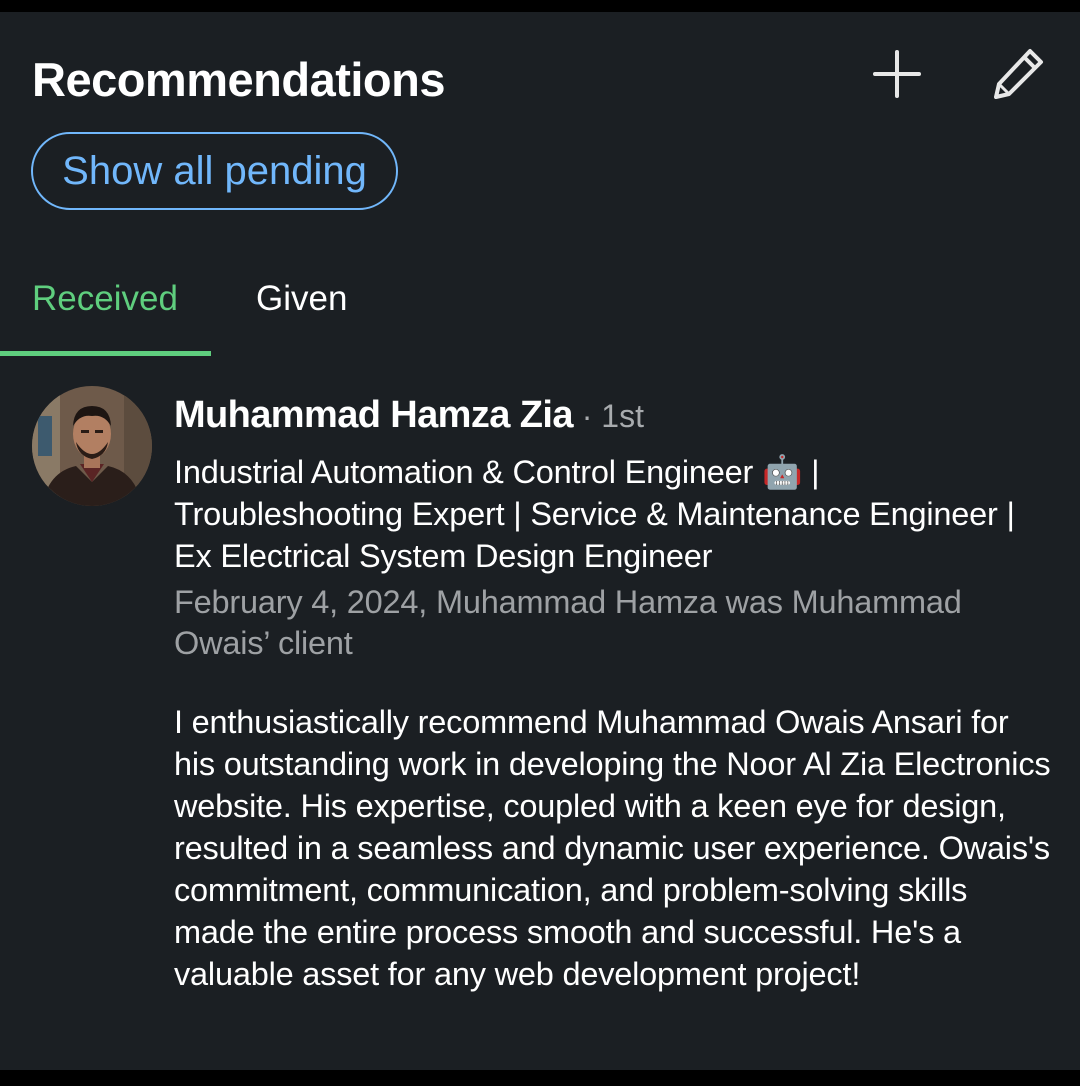 Image resolution: width=1080 pixels, height=1086 pixels. What do you see at coordinates (238, 79) in the screenshot?
I see `section-title: Recommendations` at bounding box center [238, 79].